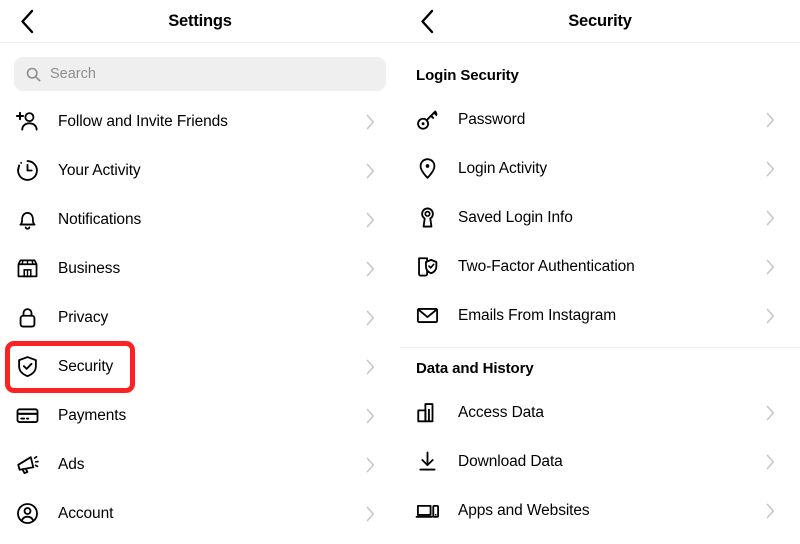 The width and height of the screenshot is (800, 544). I want to click on key-icon, so click(427, 120).